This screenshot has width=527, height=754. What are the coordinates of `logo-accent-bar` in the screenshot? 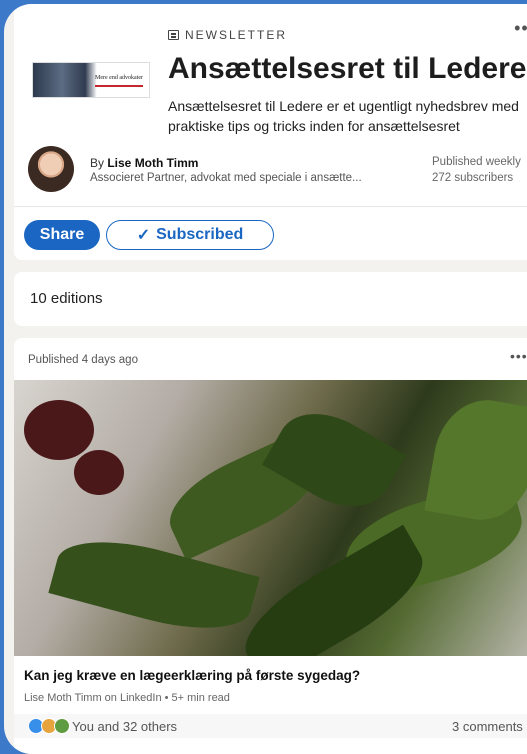 It's located at (119, 86).